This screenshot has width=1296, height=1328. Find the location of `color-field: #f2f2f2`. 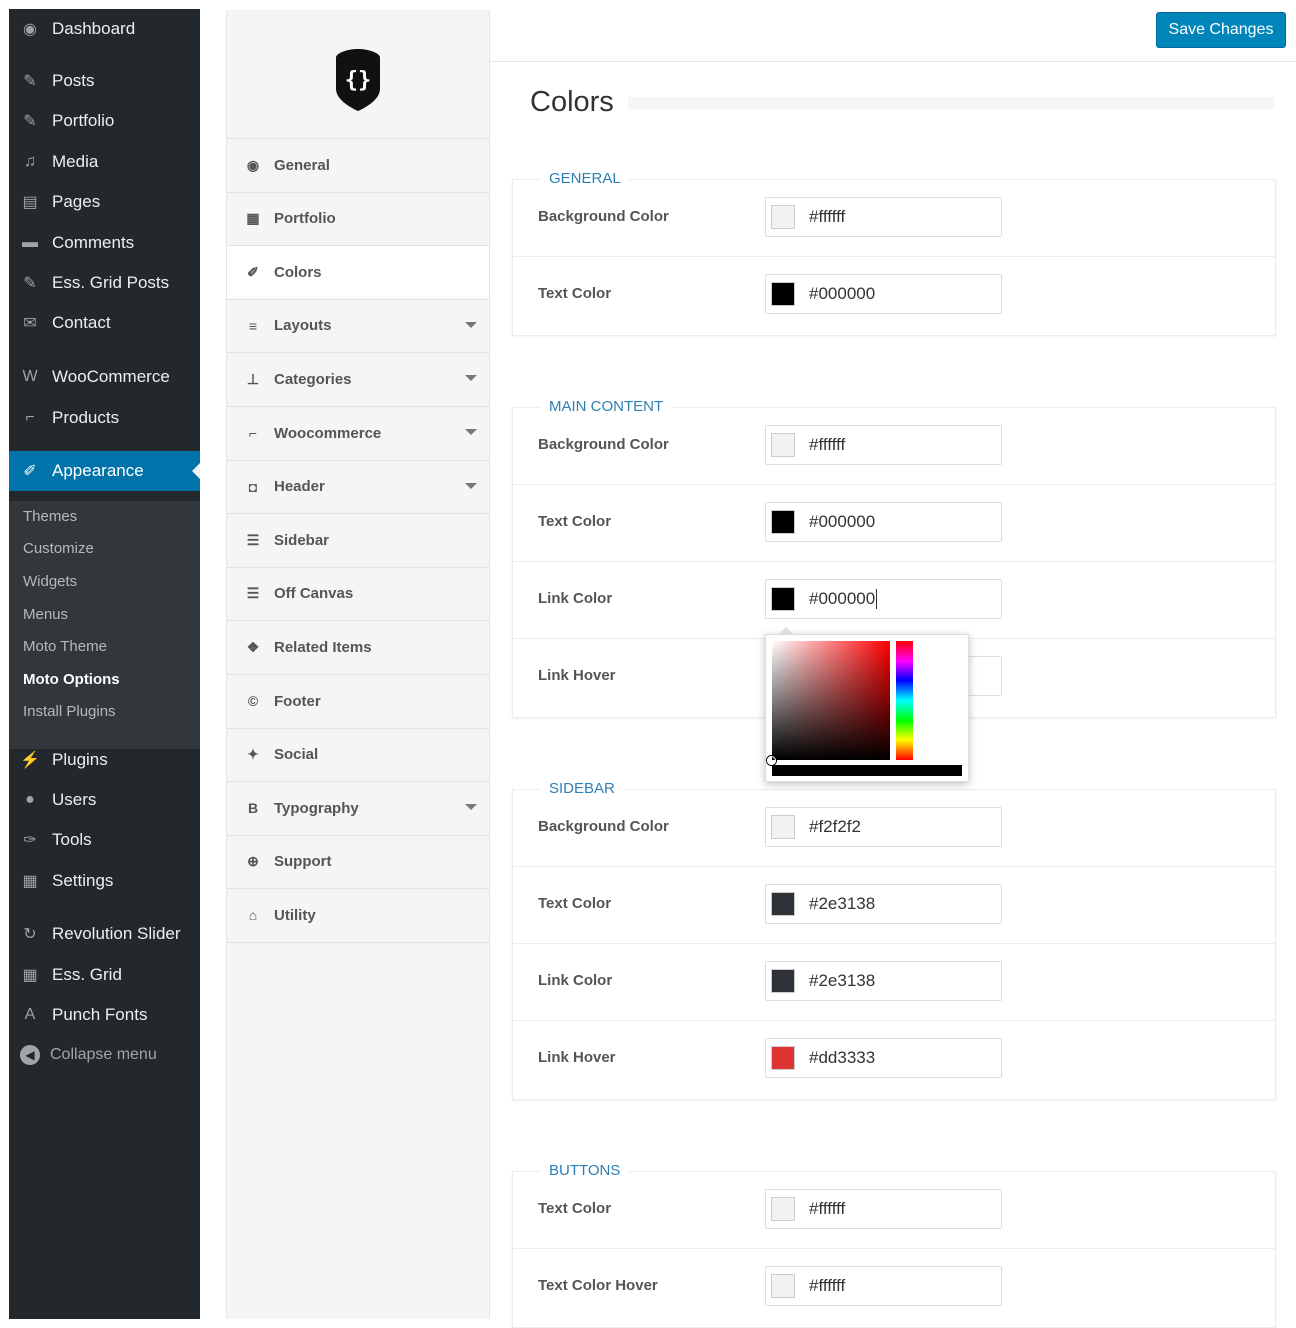

color-field: #f2f2f2 is located at coordinates (883, 827).